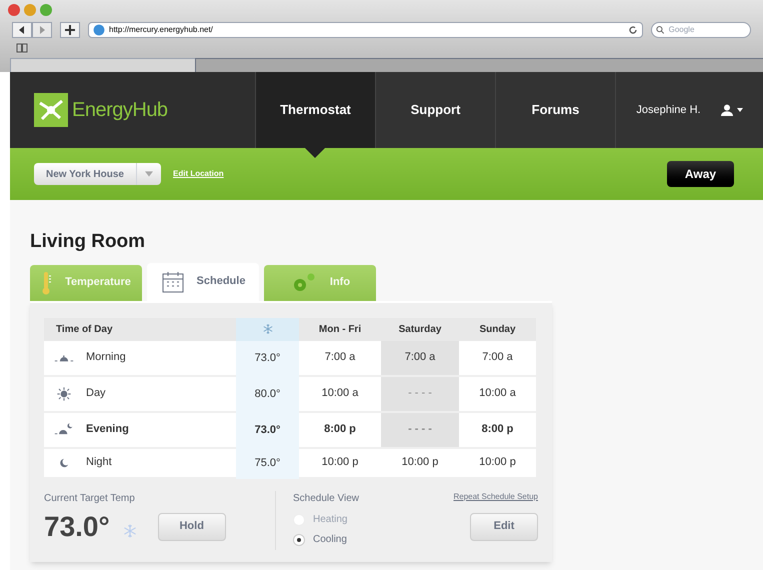  Describe the element at coordinates (30, 10) in the screenshot. I see `minimize-window-button` at that location.